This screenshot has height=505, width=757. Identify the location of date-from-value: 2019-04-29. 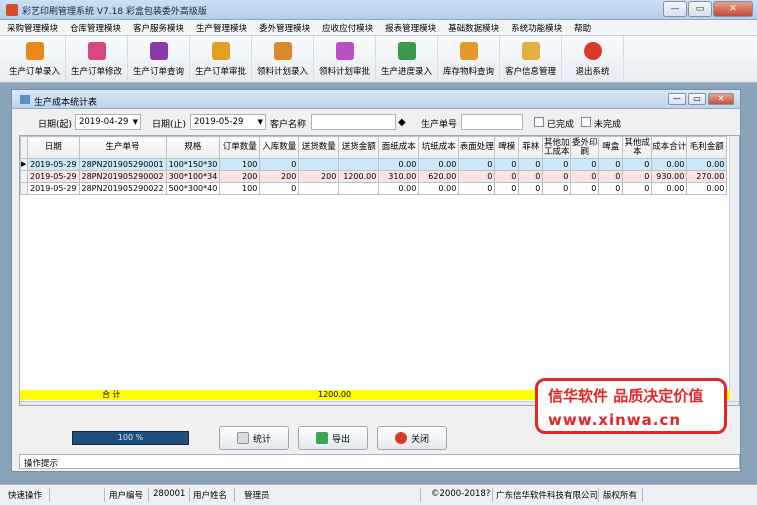
(104, 122).